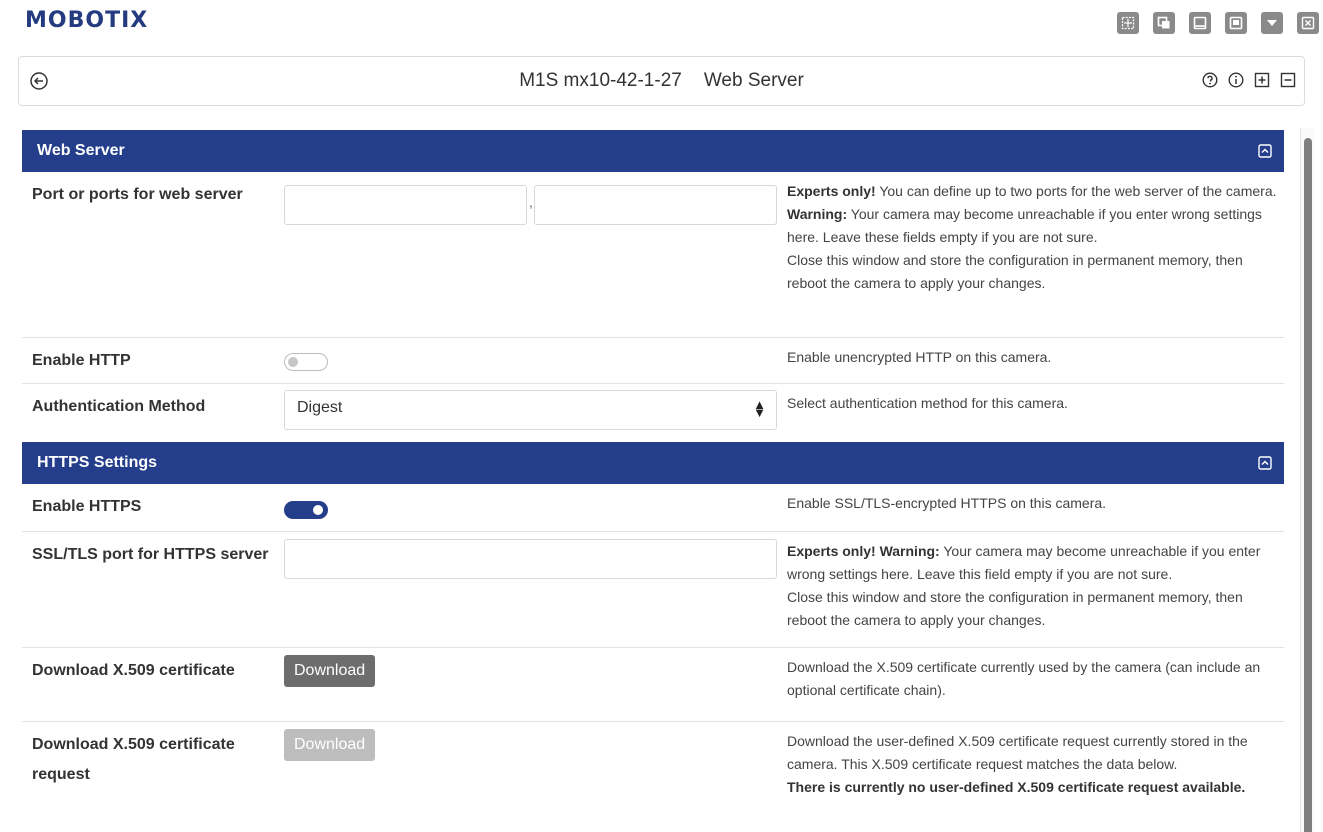 The width and height of the screenshot is (1323, 832). What do you see at coordinates (306, 362) in the screenshot?
I see `http-toggle` at bounding box center [306, 362].